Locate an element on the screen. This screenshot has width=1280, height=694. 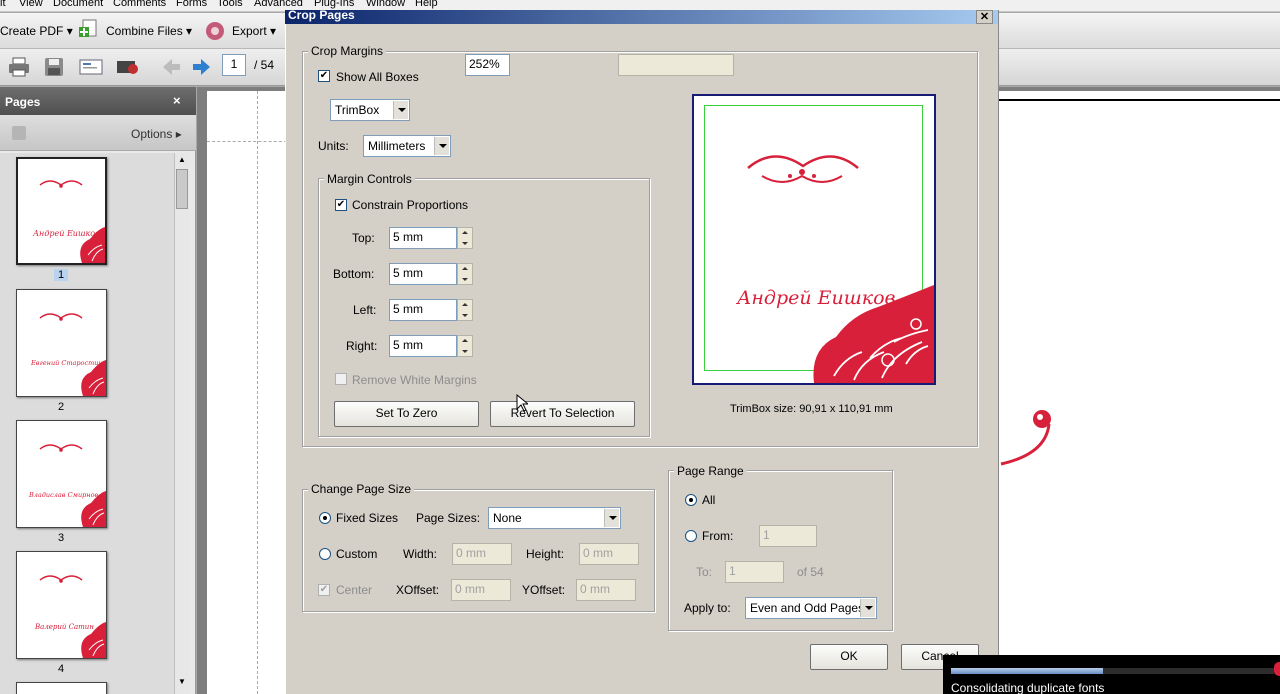
page-sizes-value: None is located at coordinates (507, 518).